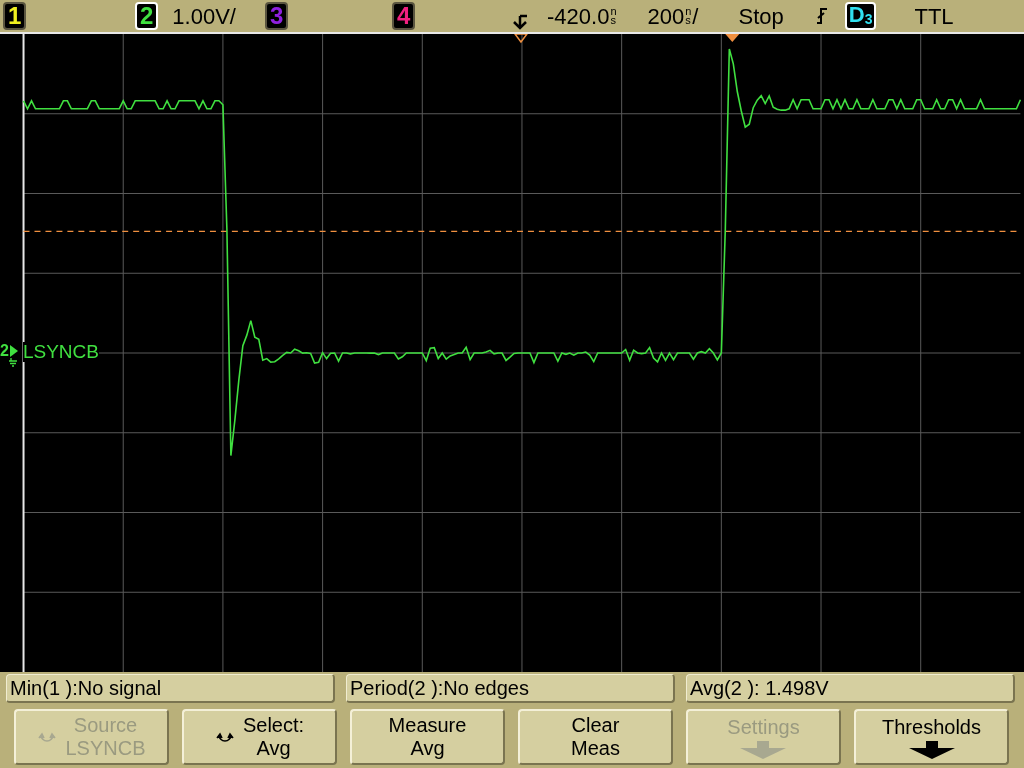  I want to click on softkey-button: Measure Avg, so click(427, 737).